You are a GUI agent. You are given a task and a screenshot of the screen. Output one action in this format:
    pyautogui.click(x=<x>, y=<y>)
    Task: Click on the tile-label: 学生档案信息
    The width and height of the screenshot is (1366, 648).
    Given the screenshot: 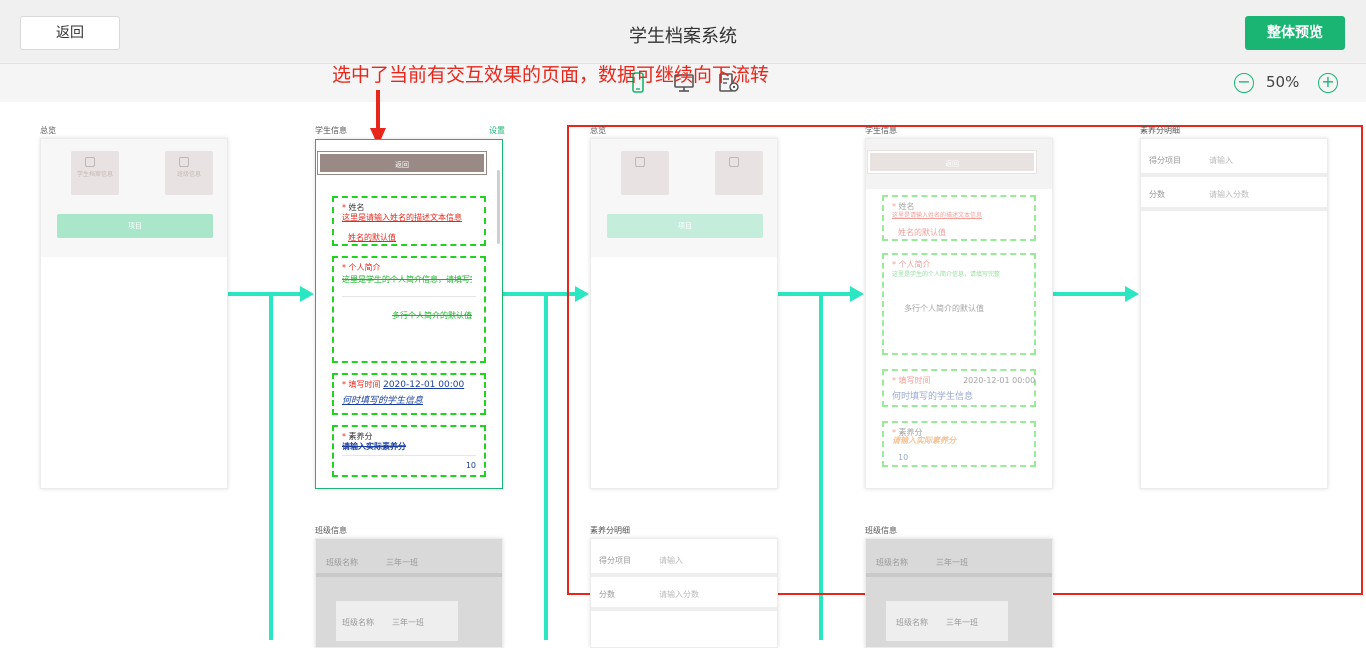 What is the action you would take?
    pyautogui.click(x=94, y=174)
    